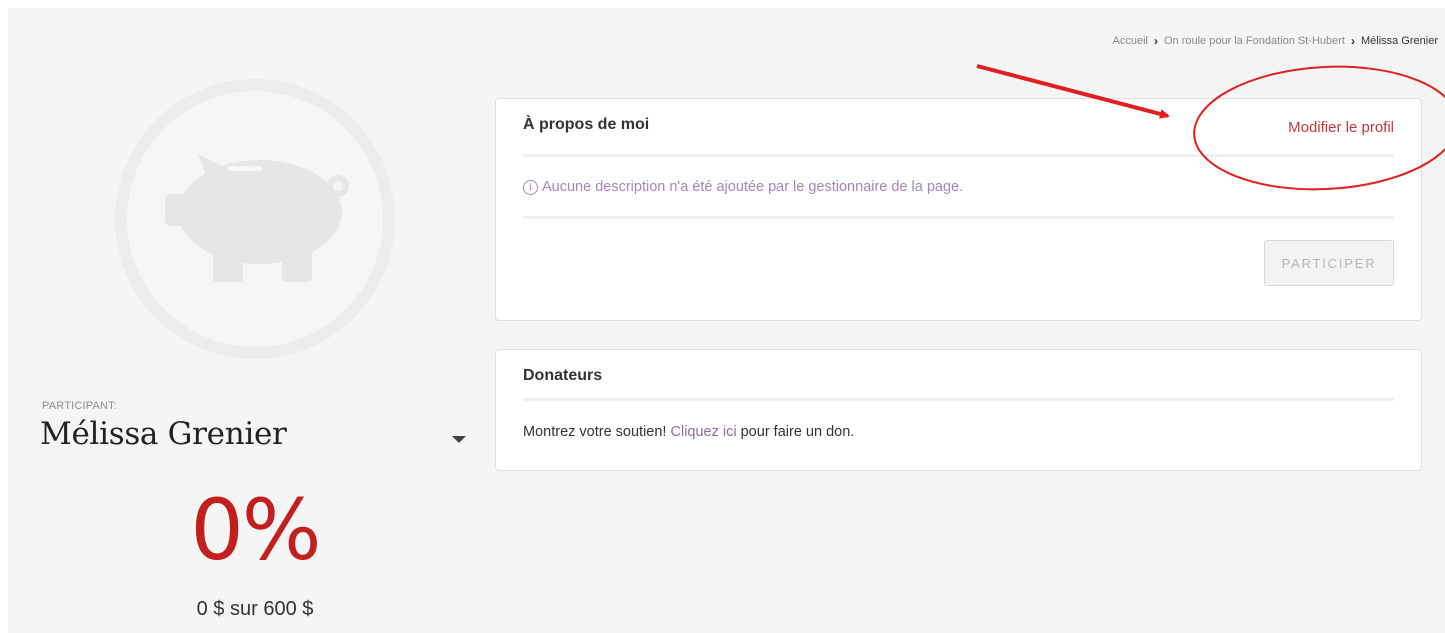 Image resolution: width=1445 pixels, height=633 pixels. What do you see at coordinates (163, 434) in the screenshot?
I see `participant-name: Mélissa Grenier` at bounding box center [163, 434].